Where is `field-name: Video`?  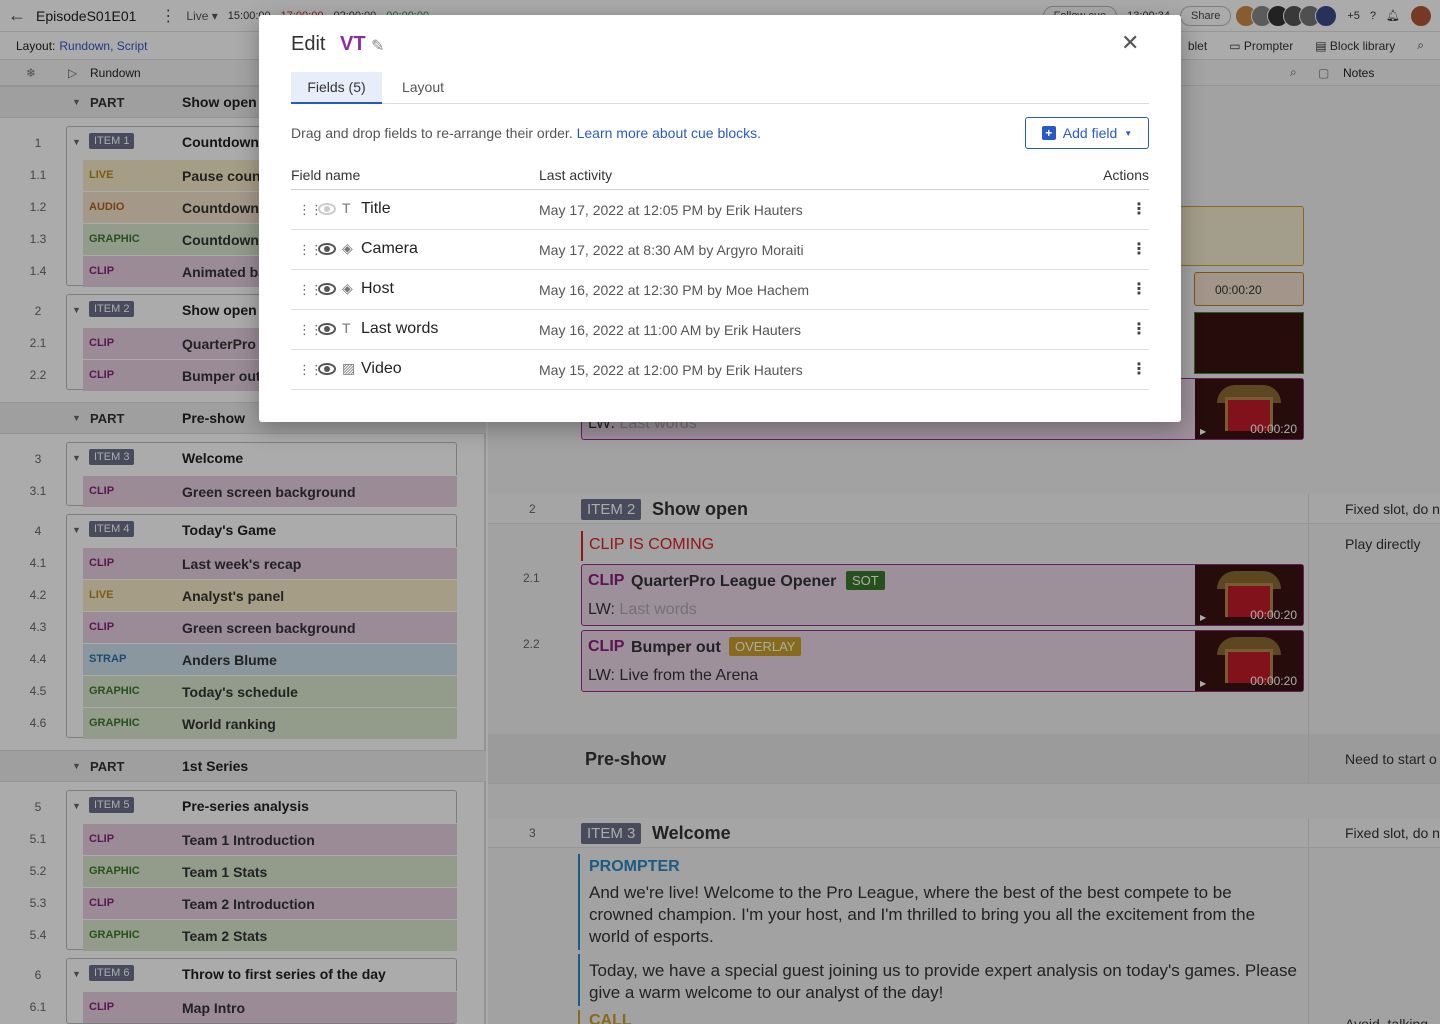 field-name: Video is located at coordinates (381, 368).